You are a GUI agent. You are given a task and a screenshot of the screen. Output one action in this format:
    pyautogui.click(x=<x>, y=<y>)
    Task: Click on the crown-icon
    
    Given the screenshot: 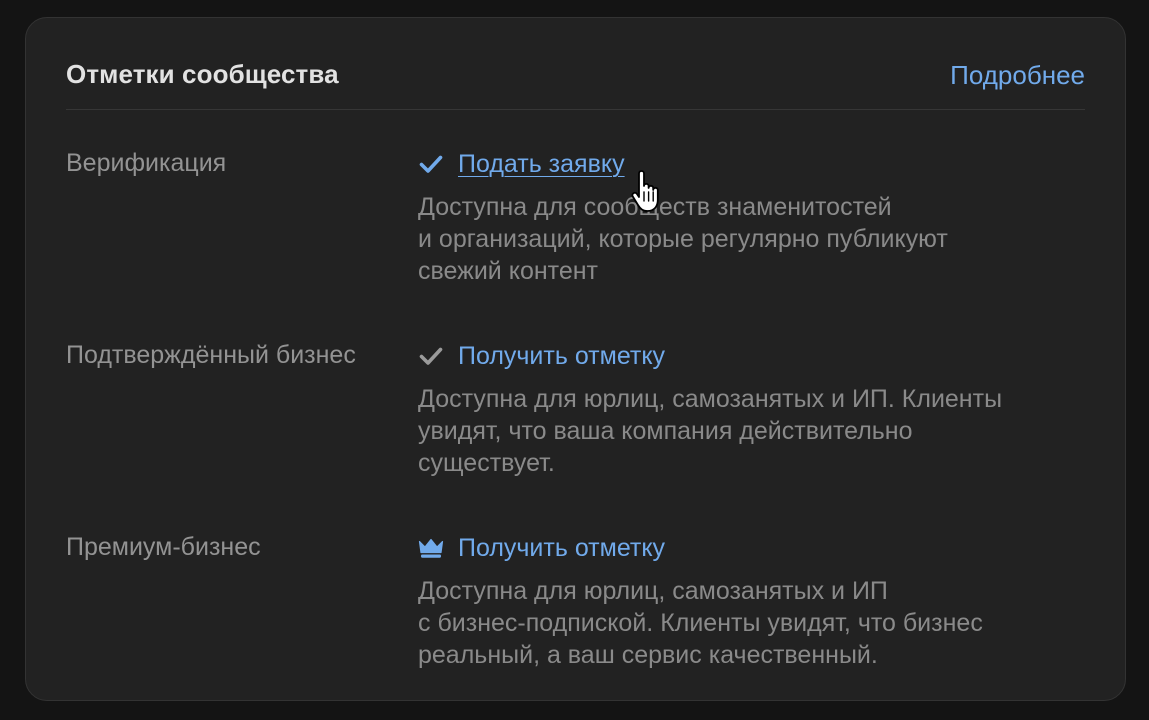 What is the action you would take?
    pyautogui.click(x=431, y=548)
    